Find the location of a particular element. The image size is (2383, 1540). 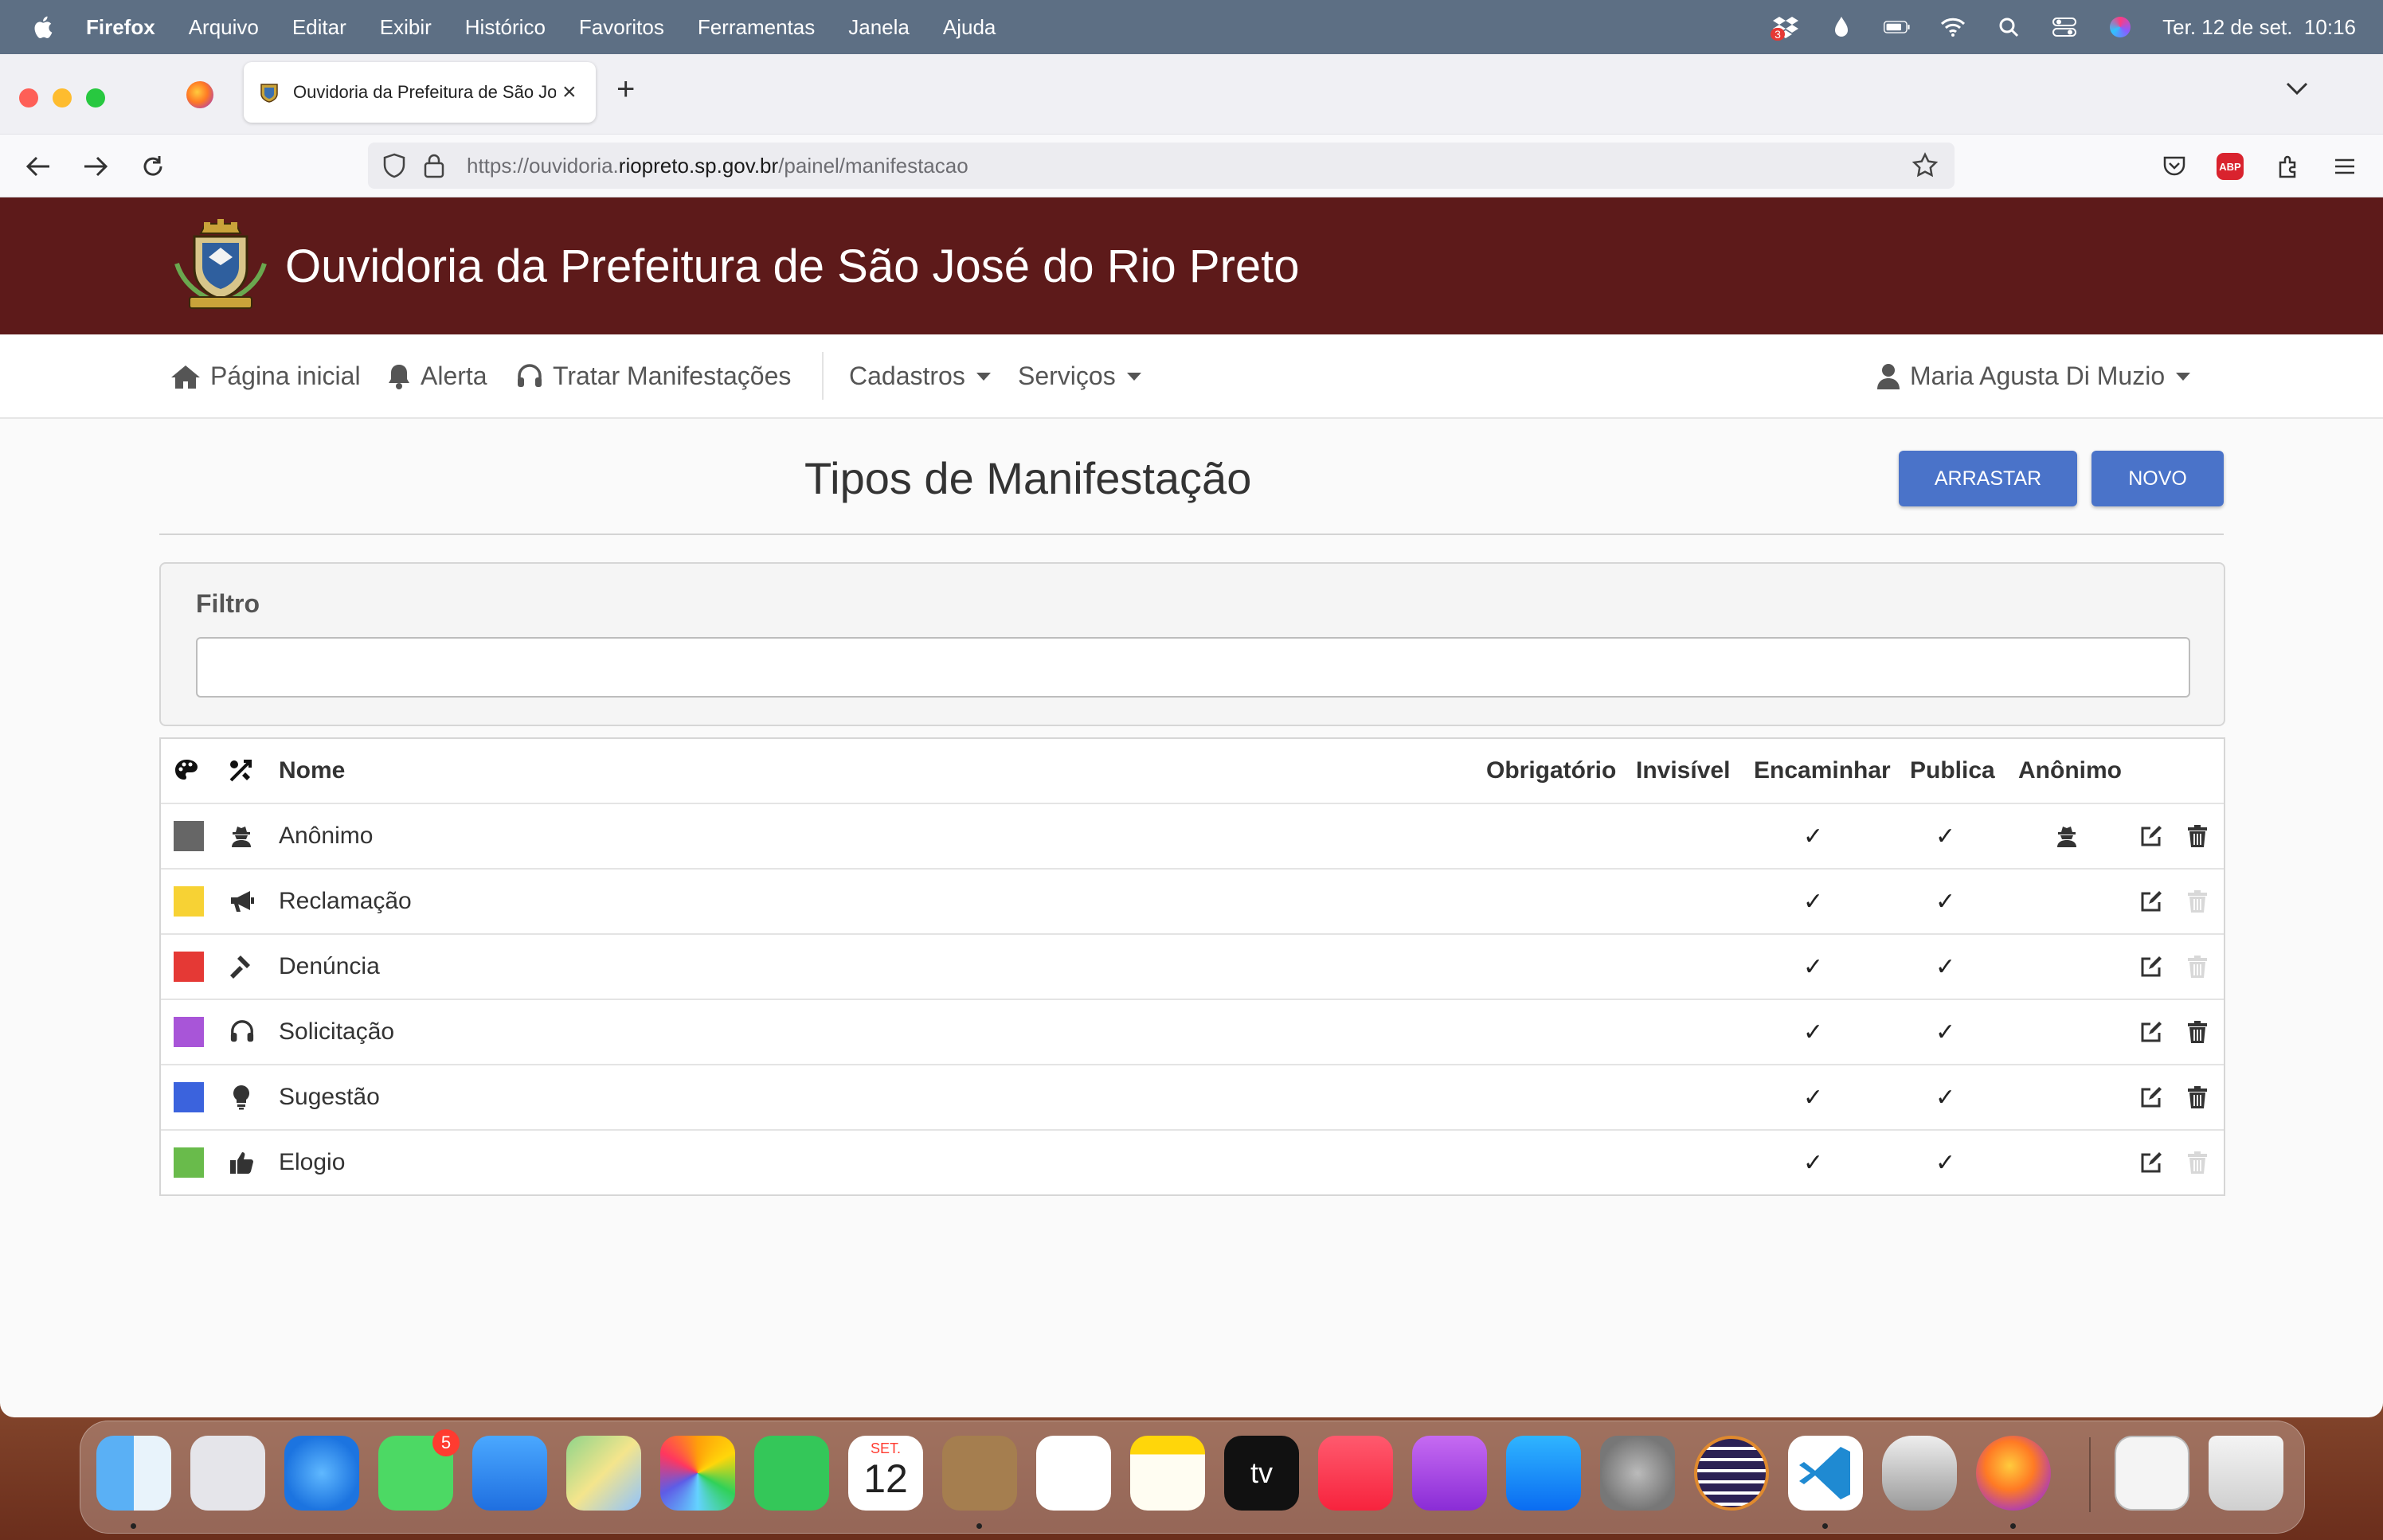

system-settings-icon is located at coordinates (1637, 1473).